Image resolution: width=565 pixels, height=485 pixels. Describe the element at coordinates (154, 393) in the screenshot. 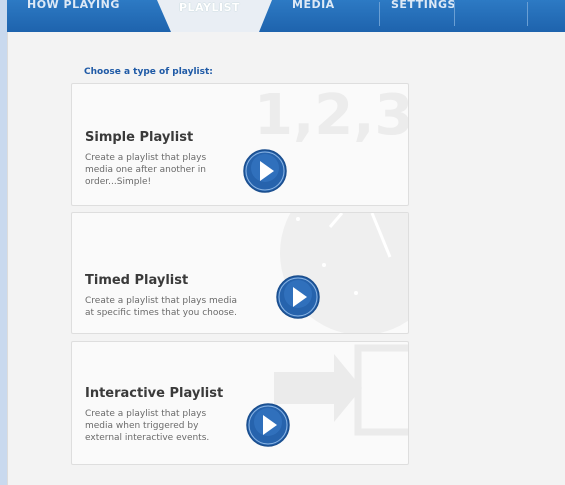

I see `card-title: Interactive Playlist` at that location.